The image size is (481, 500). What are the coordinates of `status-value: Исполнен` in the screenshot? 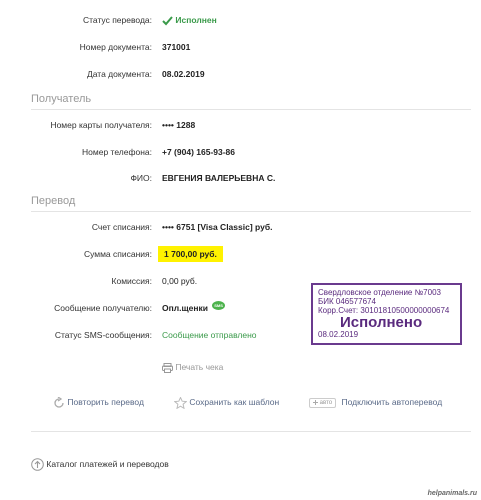 It's located at (189, 20).